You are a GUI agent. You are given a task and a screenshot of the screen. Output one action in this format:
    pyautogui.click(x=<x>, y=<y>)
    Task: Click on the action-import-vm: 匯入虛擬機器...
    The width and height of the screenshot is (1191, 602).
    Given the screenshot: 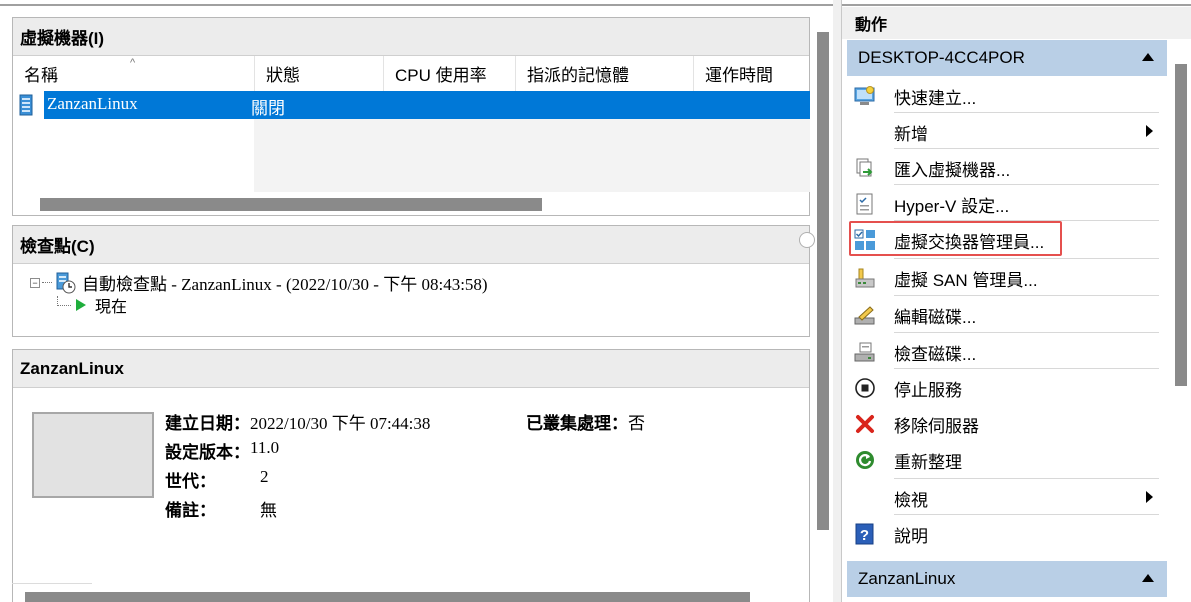 What is the action you would take?
    pyautogui.click(x=1006, y=167)
    